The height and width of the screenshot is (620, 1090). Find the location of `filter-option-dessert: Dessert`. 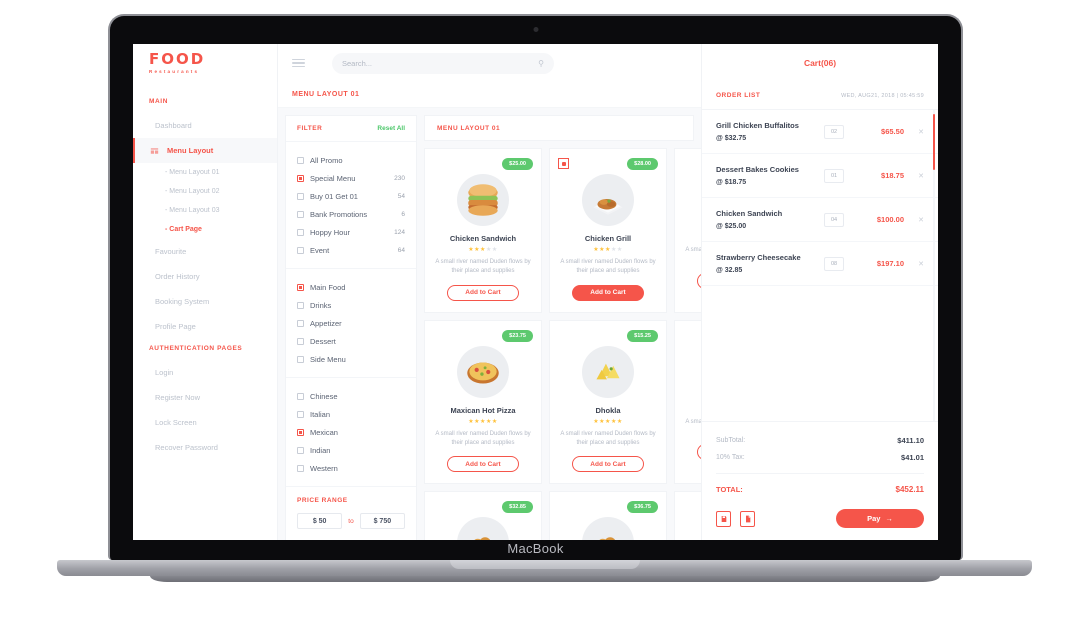

filter-option-dessert: Dessert is located at coordinates (351, 341).